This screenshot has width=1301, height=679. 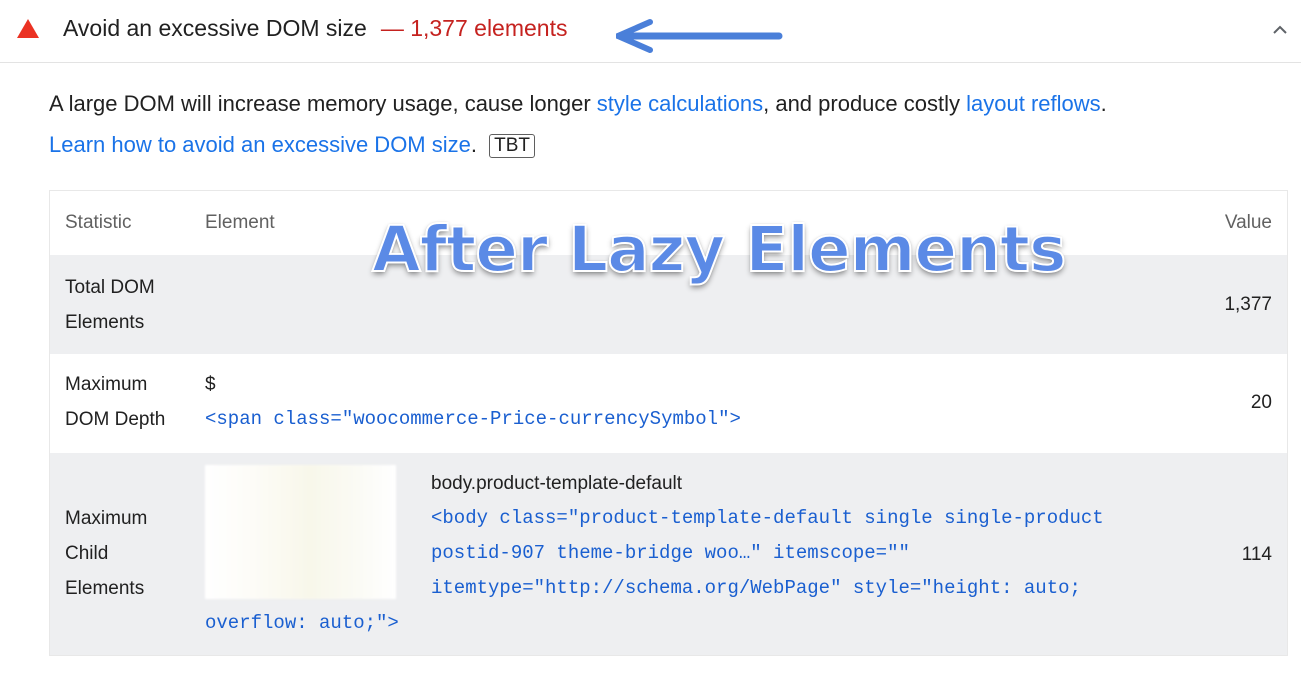 I want to click on statistic-label: Total DOM, so click(x=110, y=287).